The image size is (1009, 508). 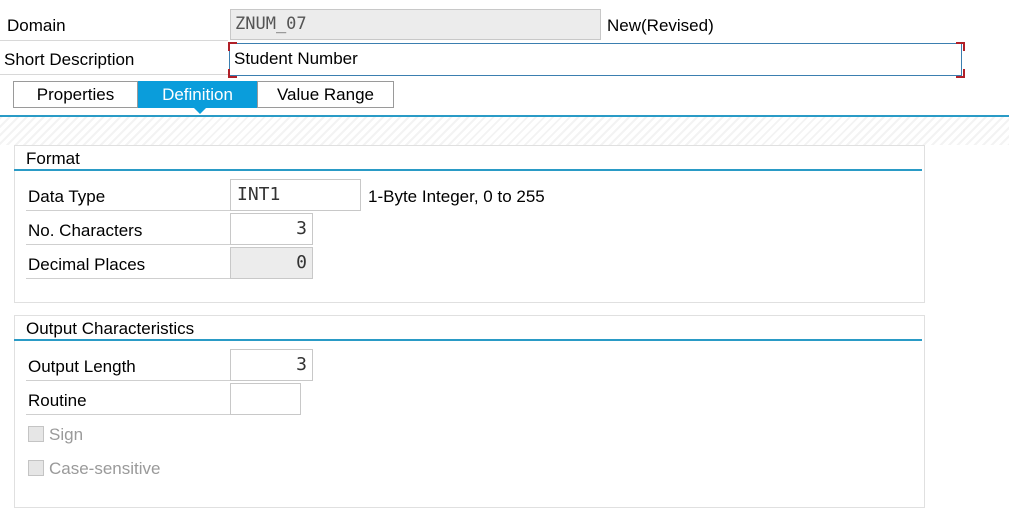 I want to click on data-type-row-divider, so click(x=128, y=210).